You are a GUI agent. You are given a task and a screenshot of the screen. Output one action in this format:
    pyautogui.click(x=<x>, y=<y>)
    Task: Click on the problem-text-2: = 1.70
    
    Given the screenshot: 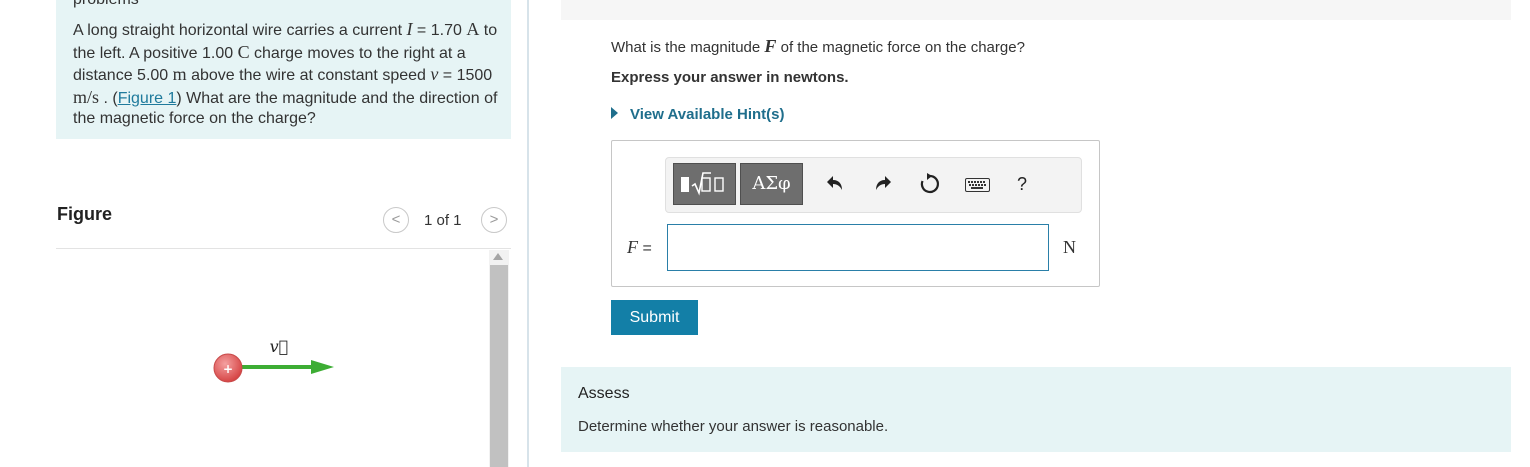 What is the action you would take?
    pyautogui.click(x=439, y=30)
    